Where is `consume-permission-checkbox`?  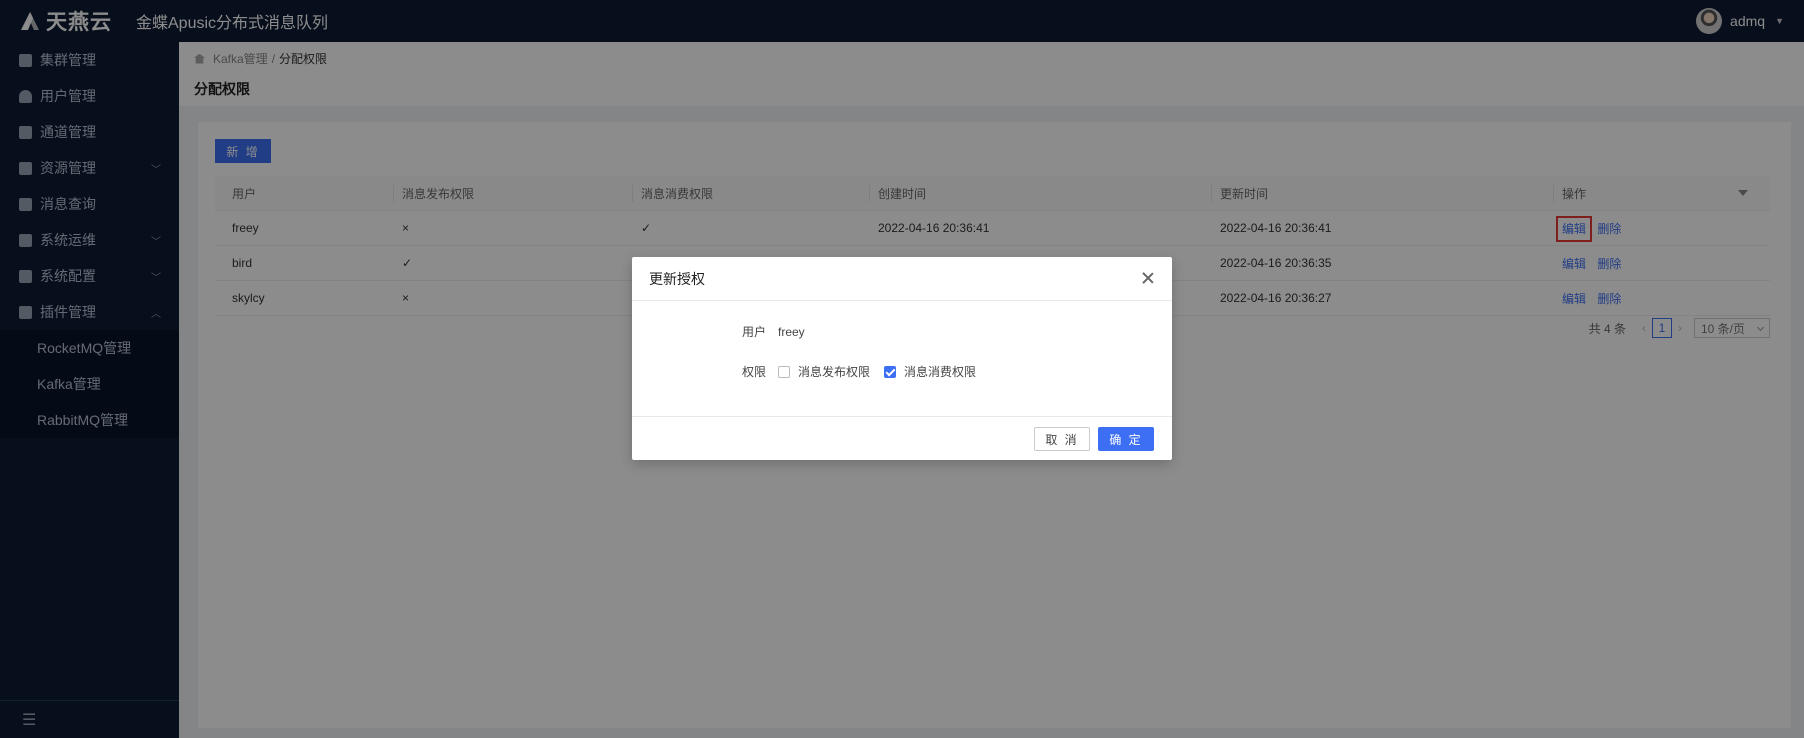 consume-permission-checkbox is located at coordinates (890, 371).